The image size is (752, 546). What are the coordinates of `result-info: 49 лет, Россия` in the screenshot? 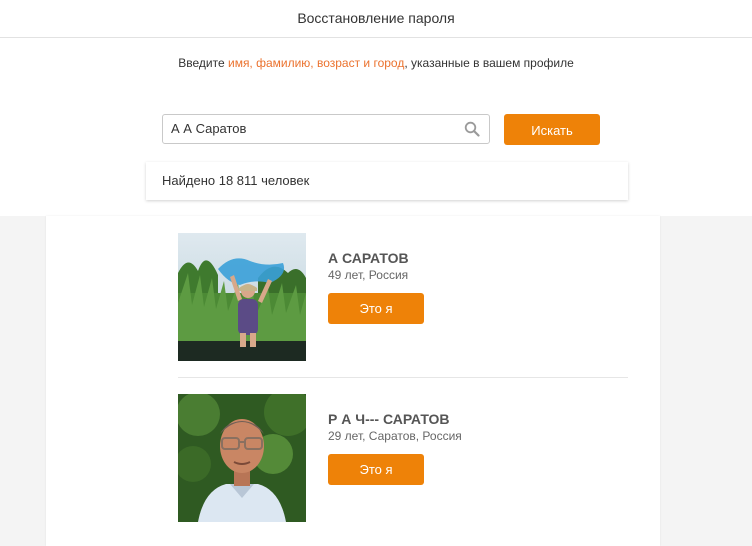 It's located at (368, 275).